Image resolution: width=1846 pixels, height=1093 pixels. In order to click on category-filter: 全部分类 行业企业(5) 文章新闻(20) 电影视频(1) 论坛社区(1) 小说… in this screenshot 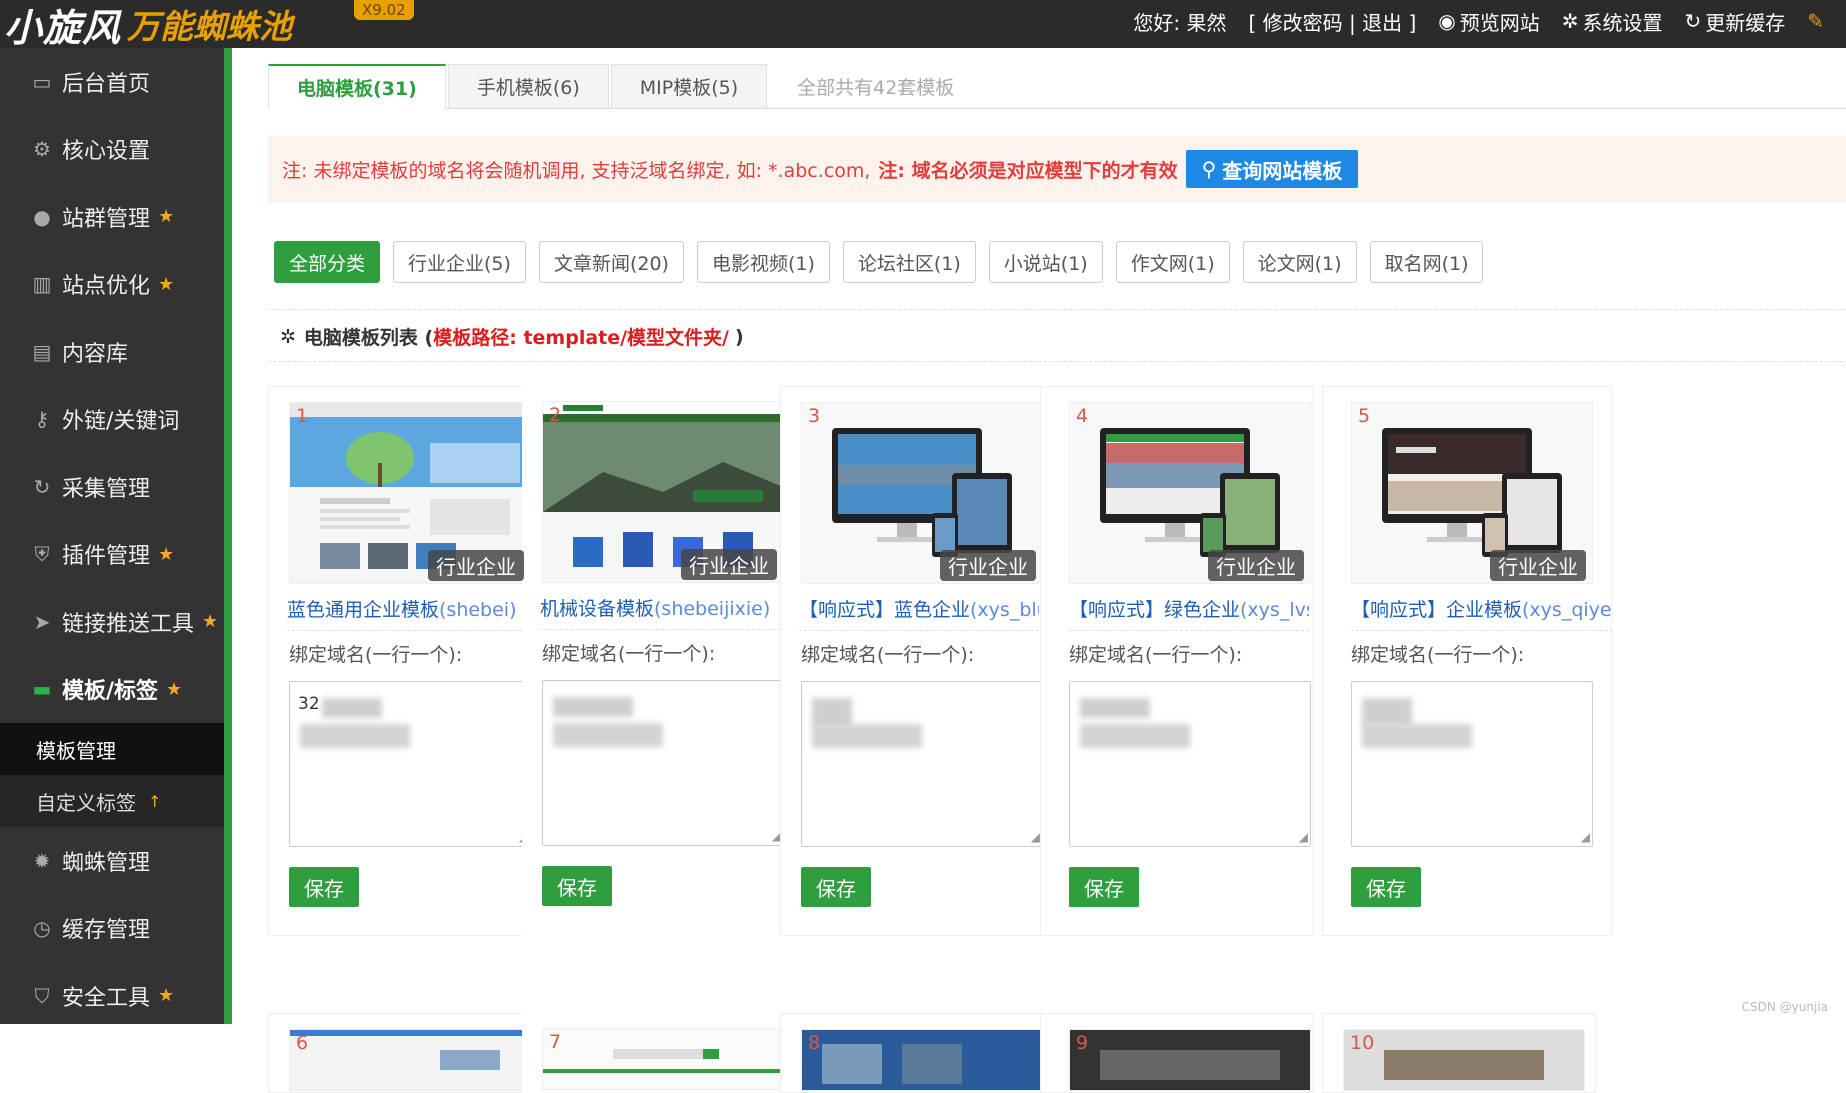, I will do `click(885, 262)`.